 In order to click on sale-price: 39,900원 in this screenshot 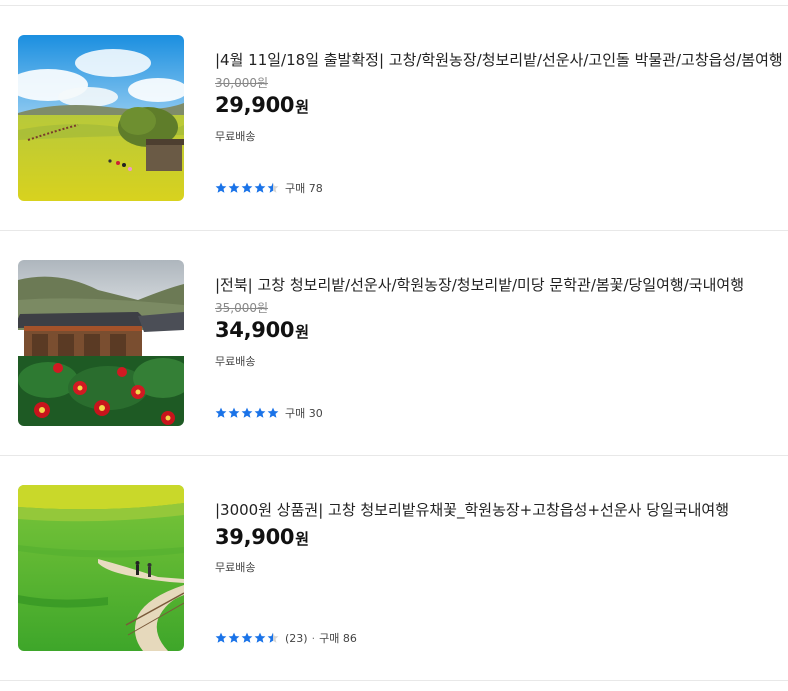, I will do `click(262, 538)`.